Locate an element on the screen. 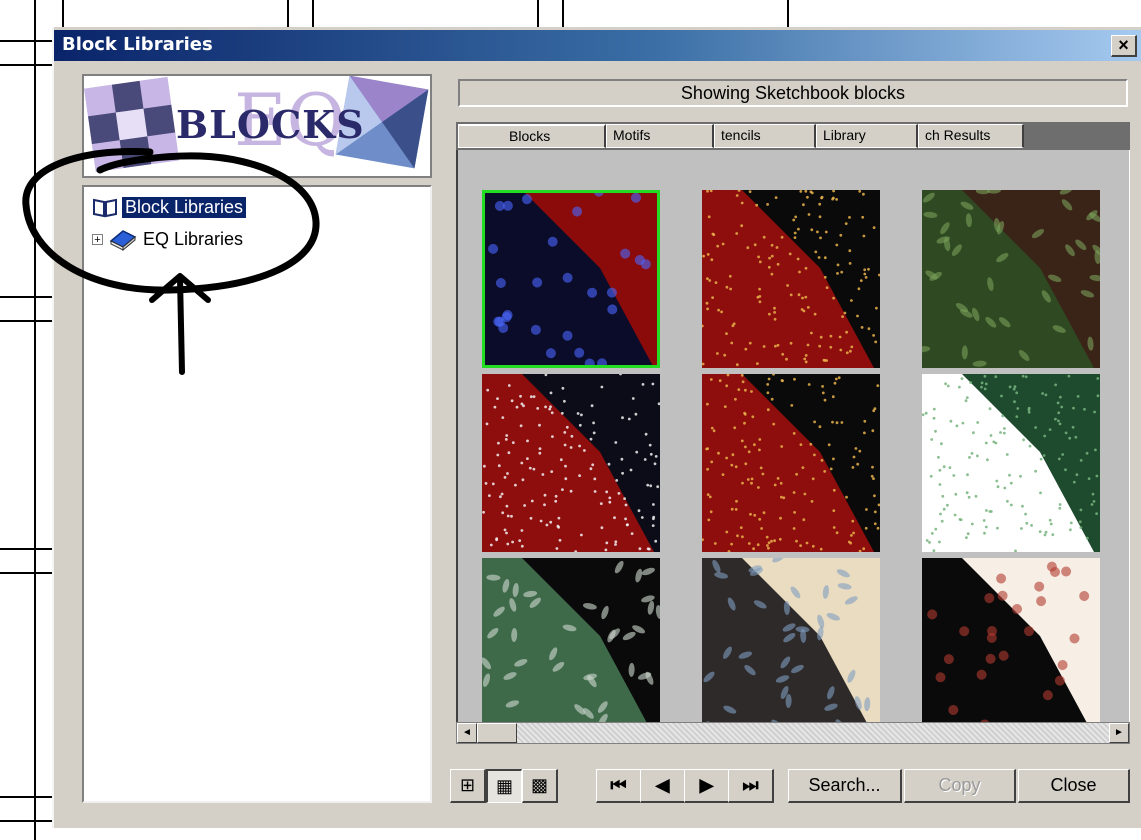 Image resolution: width=1141 pixels, height=840 pixels. window-title: Block Libraries is located at coordinates (137, 44).